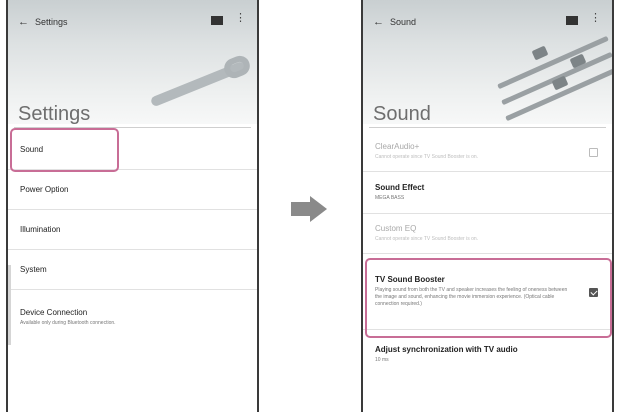 The width and height of the screenshot is (619, 412). Describe the element at coordinates (9, 305) in the screenshot. I see `scrollbar` at that location.